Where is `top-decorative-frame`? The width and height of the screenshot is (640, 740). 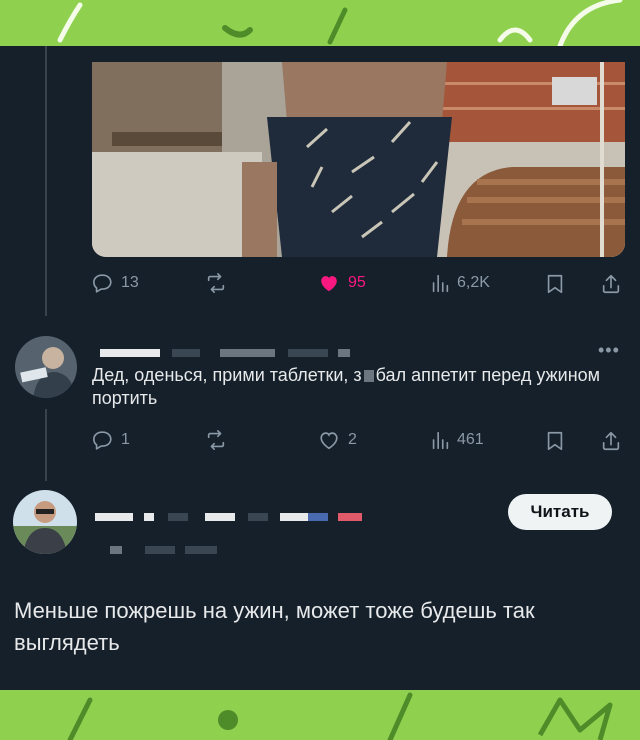 top-decorative-frame is located at coordinates (320, 23).